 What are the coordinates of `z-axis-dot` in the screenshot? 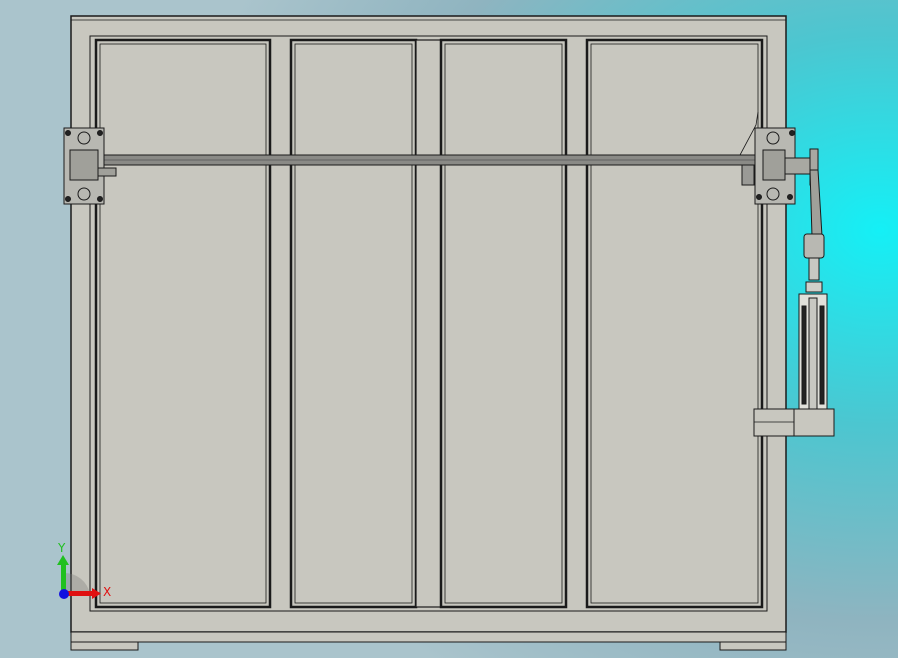 It's located at (64, 594).